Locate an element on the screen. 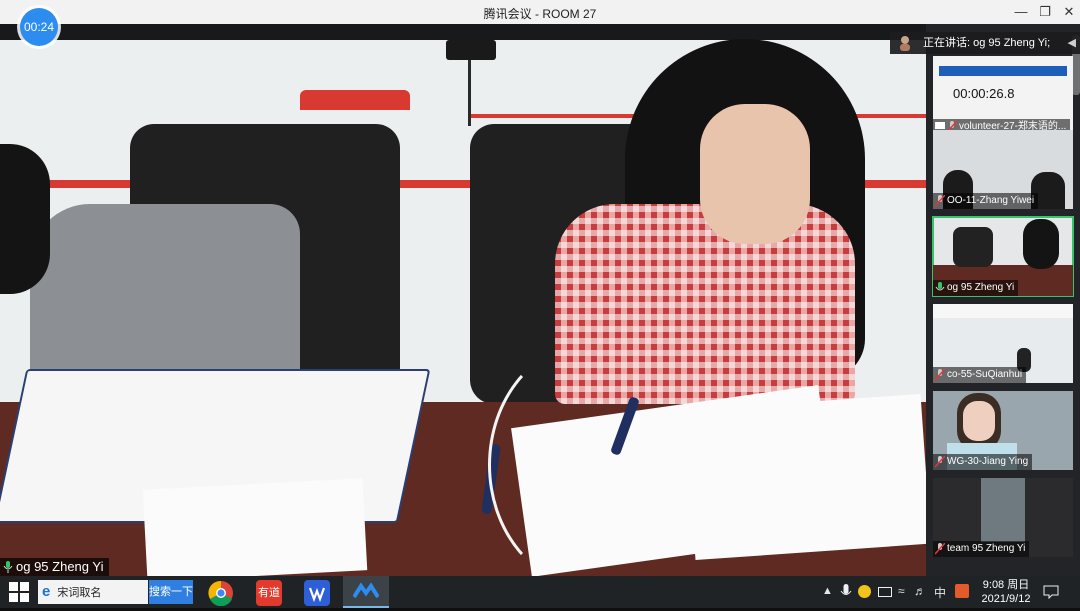  start-button is located at coordinates (19, 592).